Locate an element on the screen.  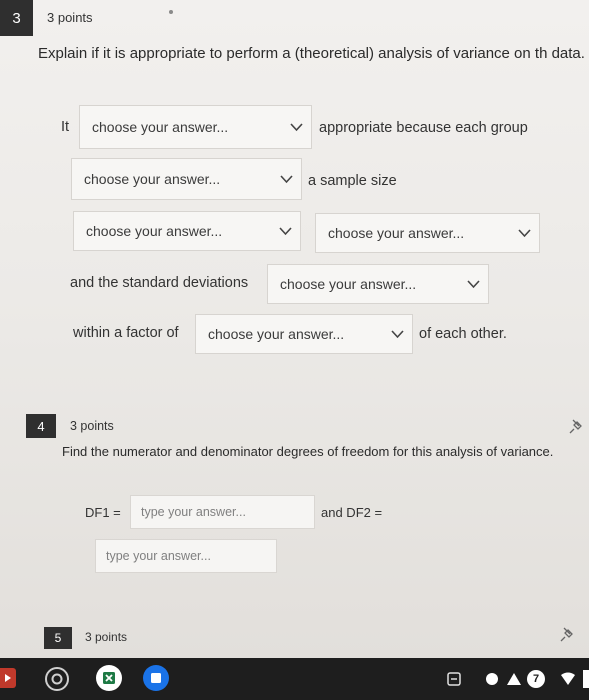
status-tray: 7 is located at coordinates (517, 679).